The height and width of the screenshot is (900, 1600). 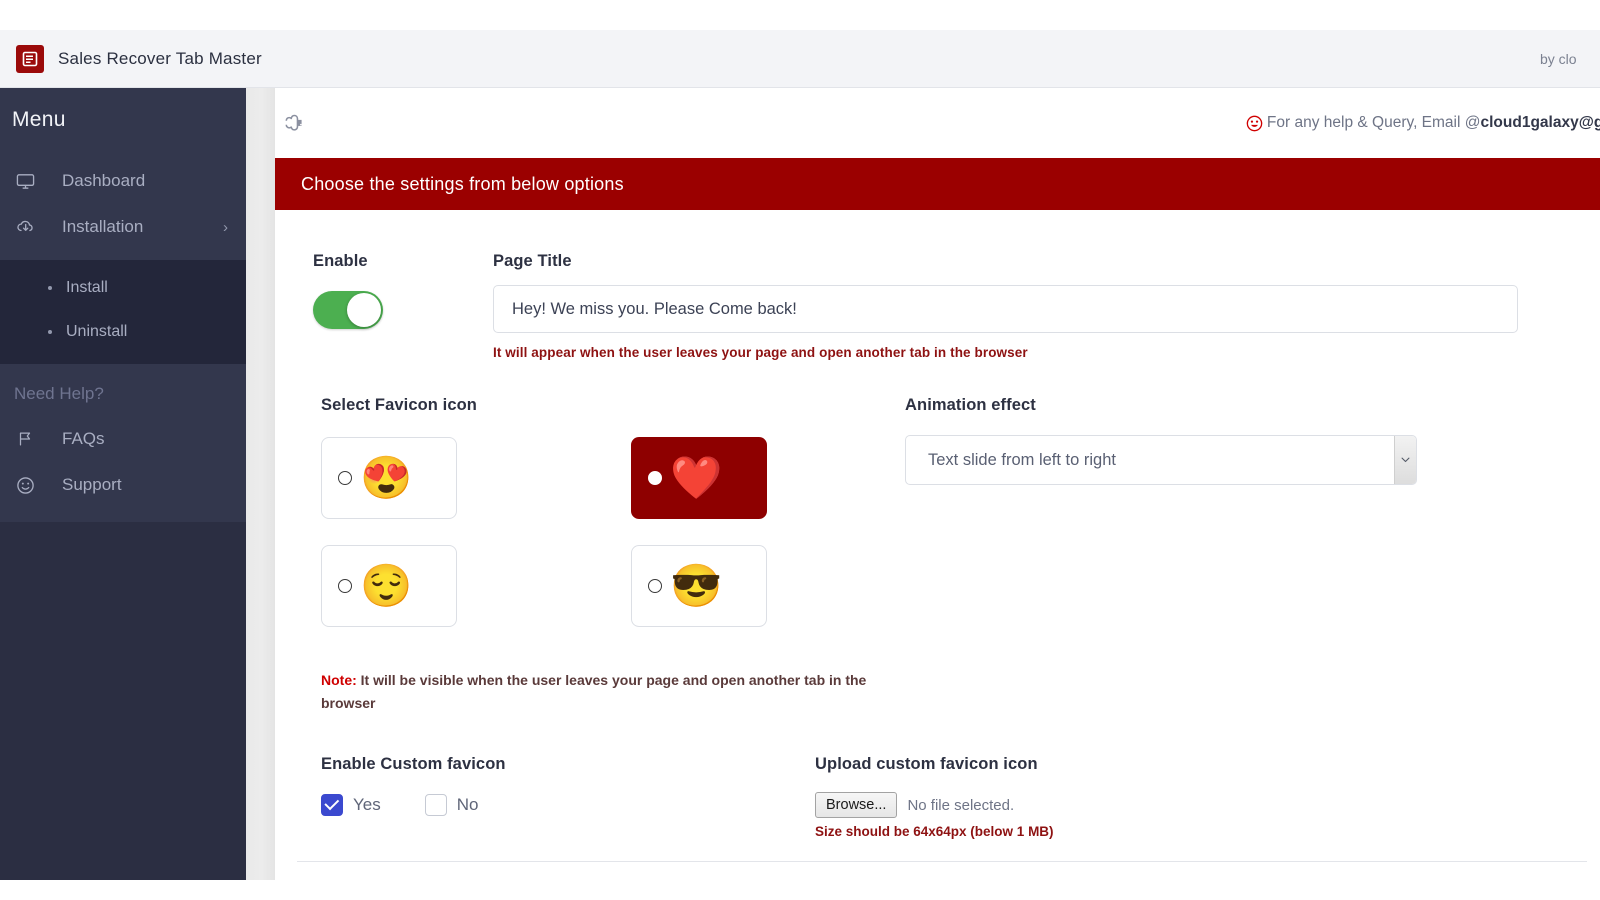 What do you see at coordinates (568, 805) in the screenshot?
I see `custom-favicon-choices: Yes No` at bounding box center [568, 805].